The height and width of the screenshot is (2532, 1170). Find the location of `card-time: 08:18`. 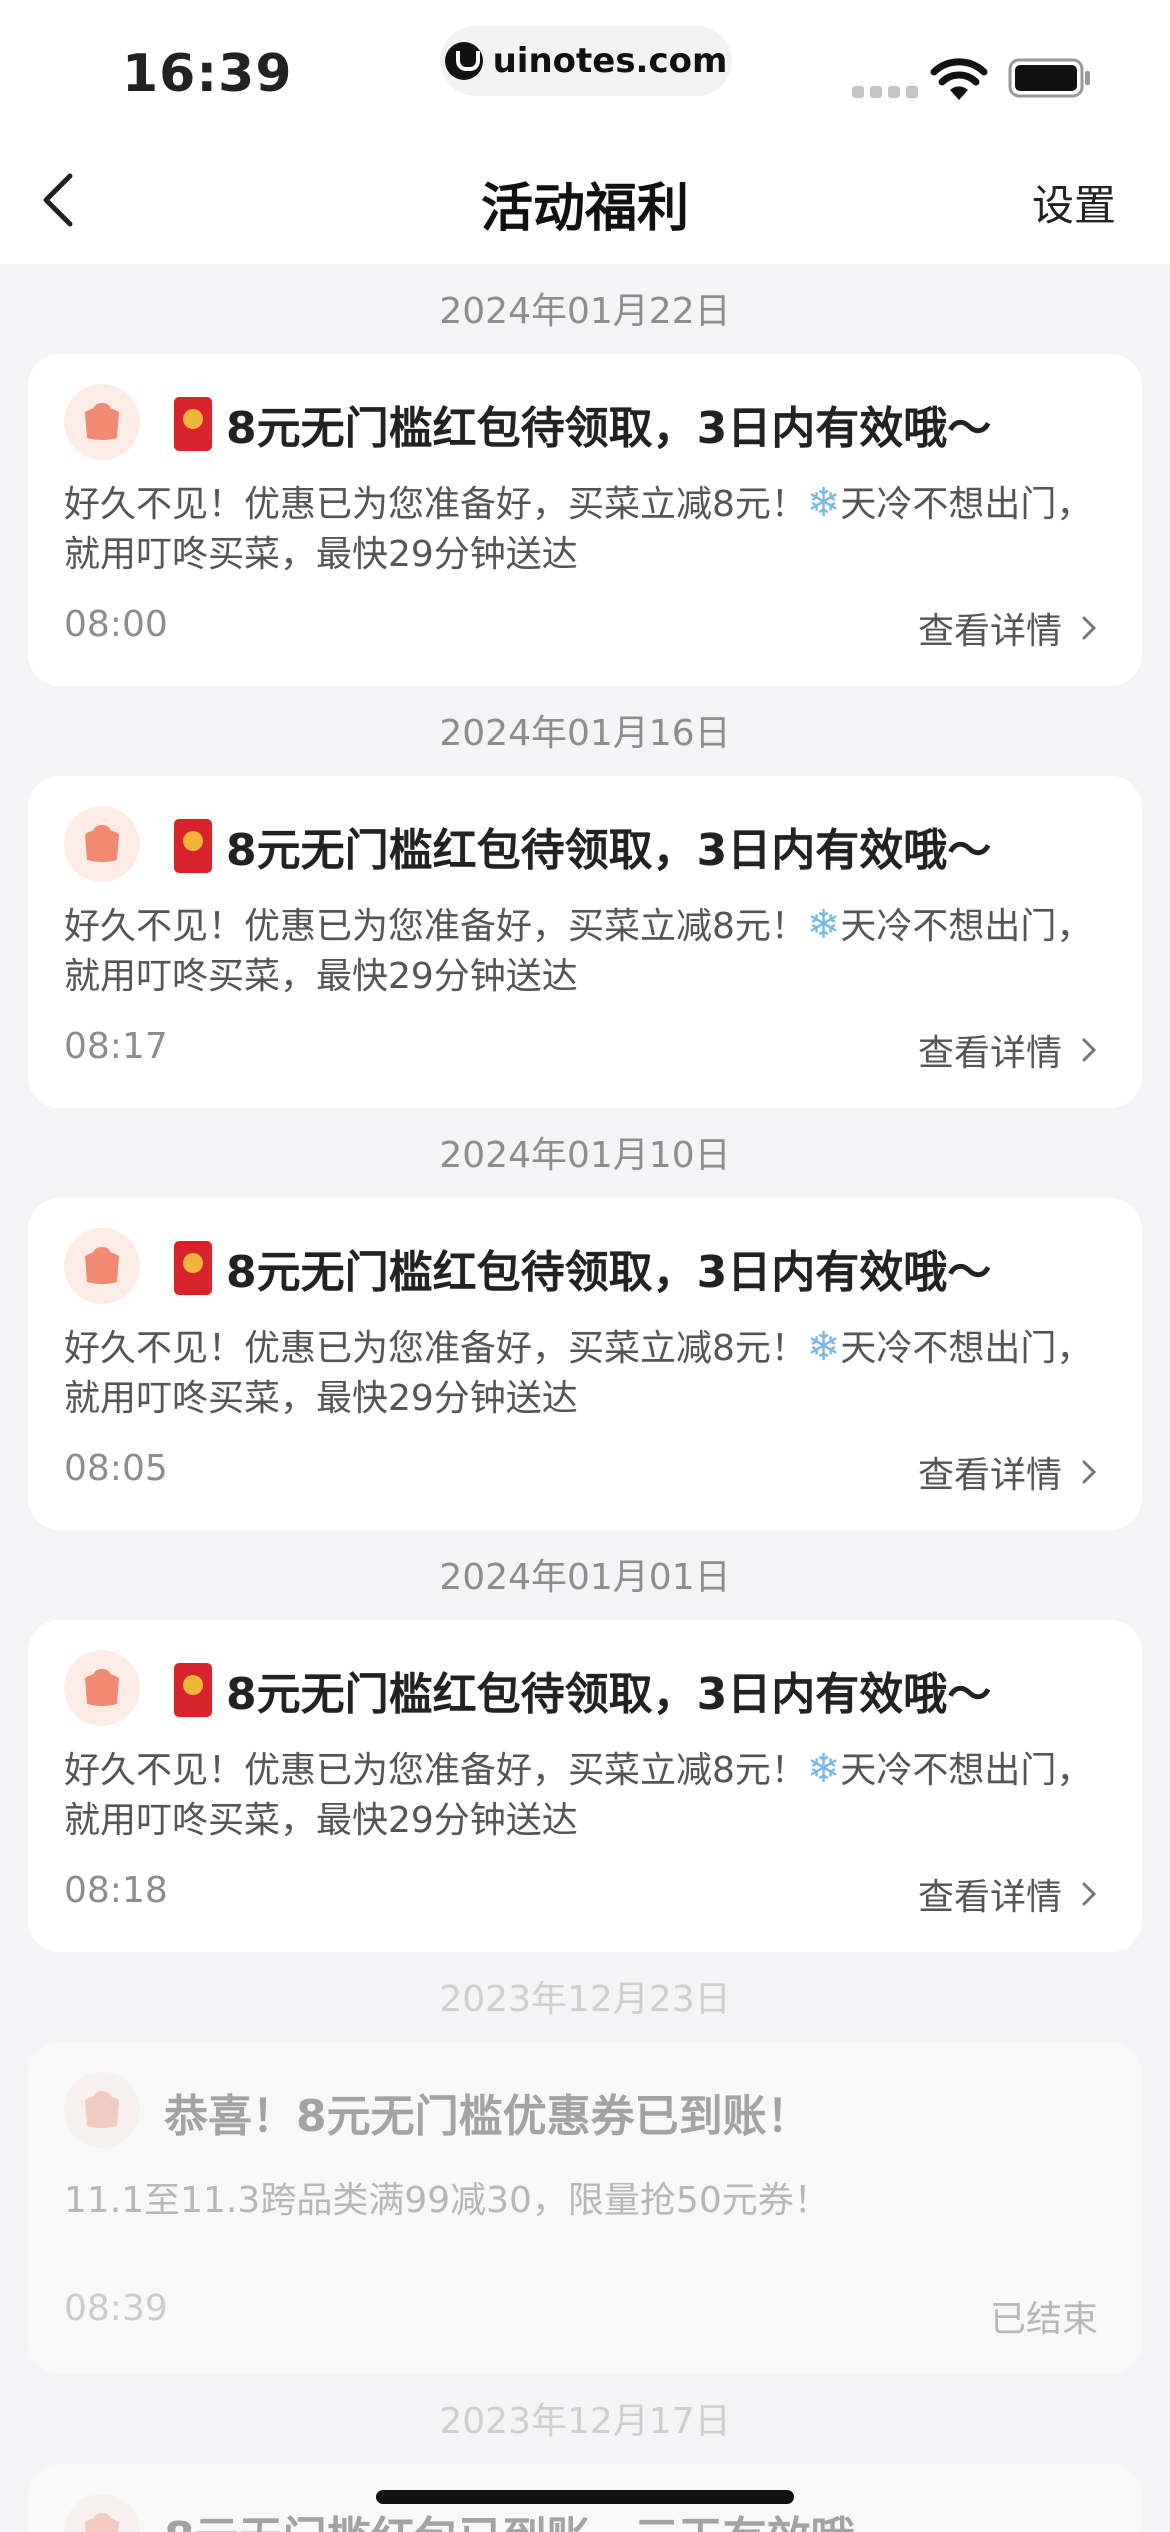

card-time: 08:18 is located at coordinates (116, 1890).